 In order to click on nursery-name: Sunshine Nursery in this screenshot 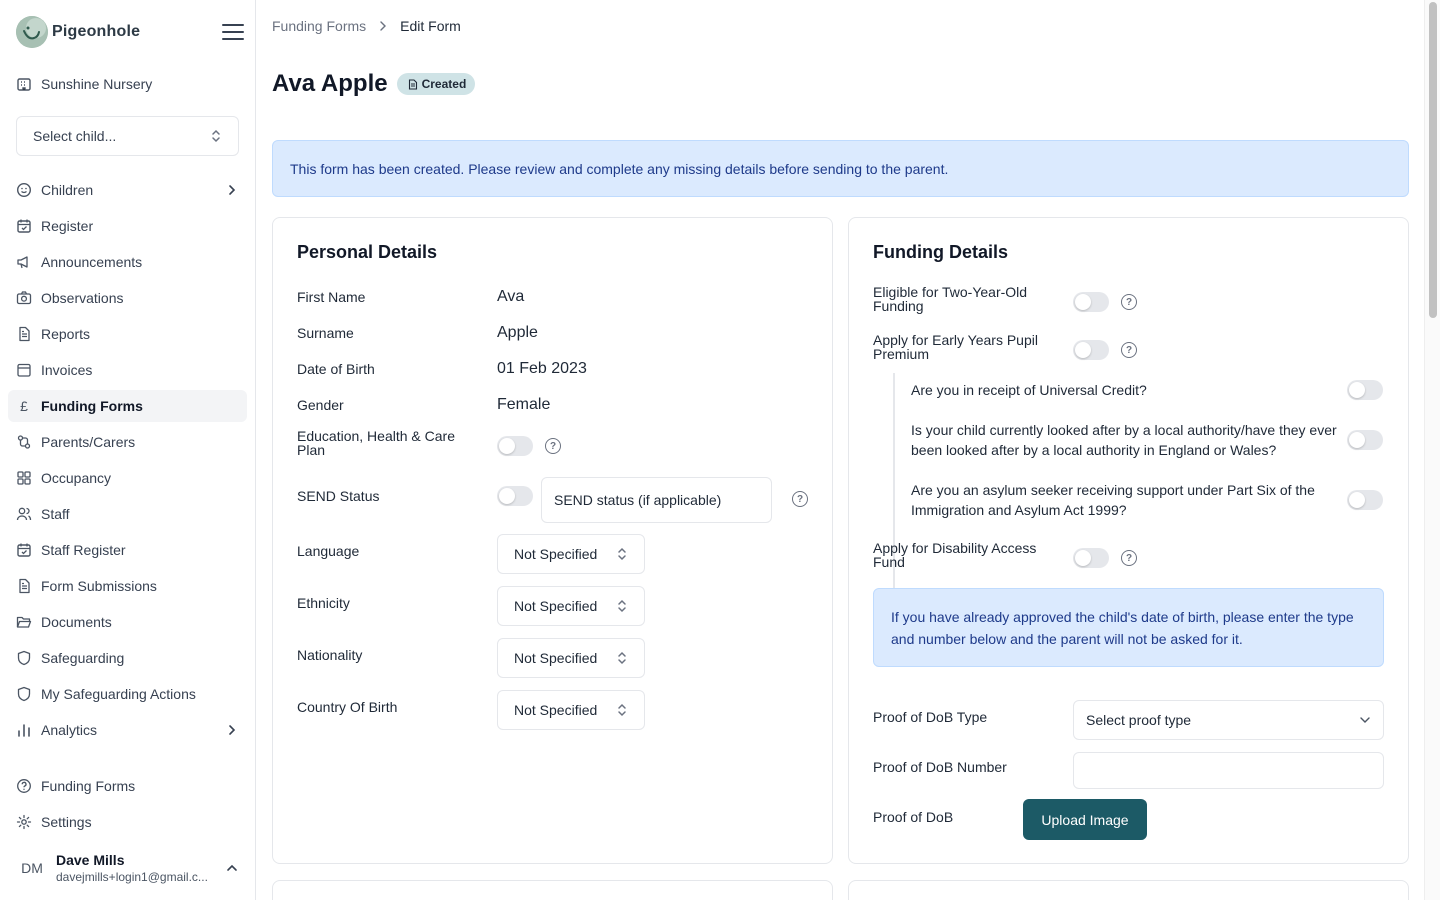, I will do `click(84, 84)`.